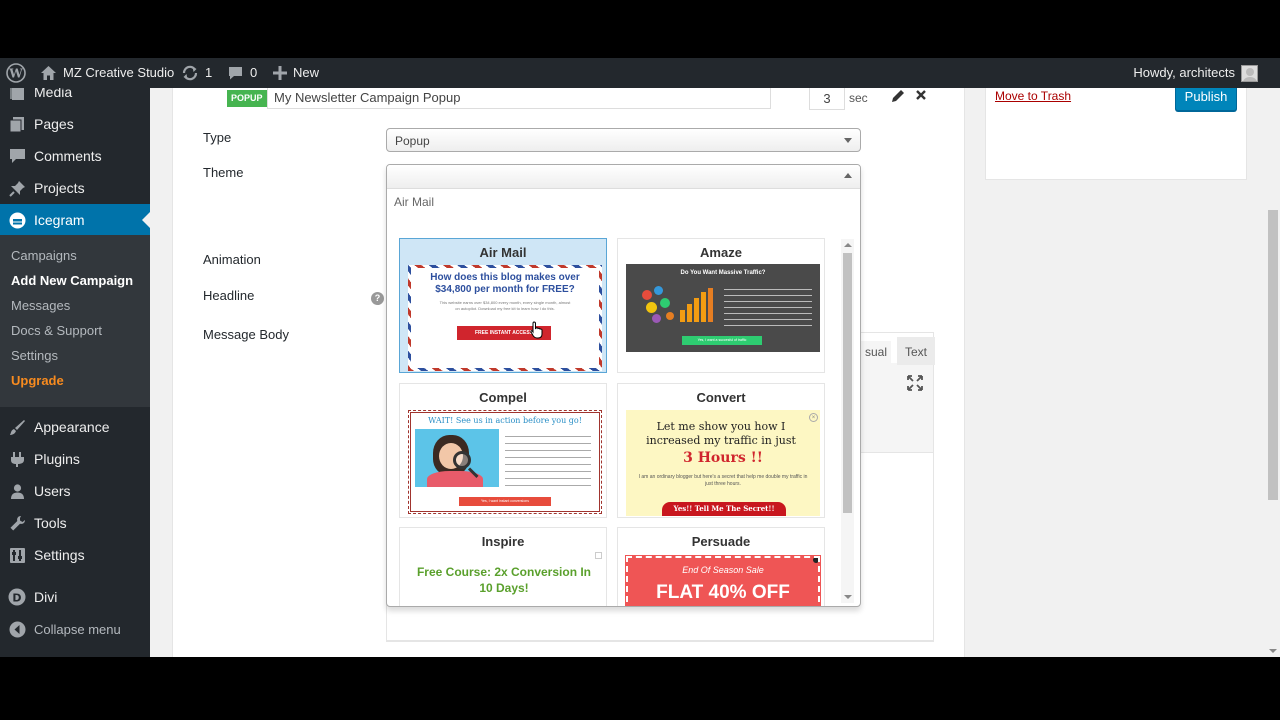 This screenshot has width=1280, height=720. What do you see at coordinates (247, 98) in the screenshot?
I see `message-type-badge: POPUP` at bounding box center [247, 98].